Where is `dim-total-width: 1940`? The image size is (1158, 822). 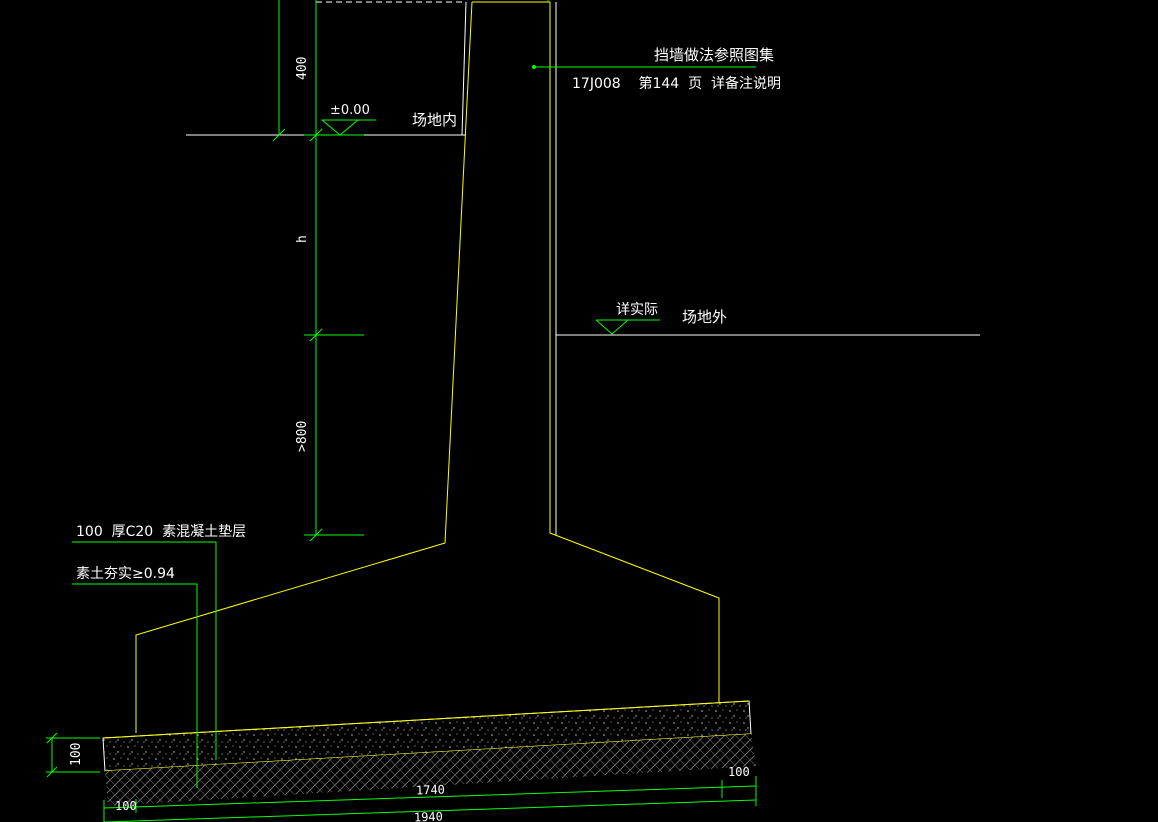
dim-total-width: 1940 is located at coordinates (428, 816).